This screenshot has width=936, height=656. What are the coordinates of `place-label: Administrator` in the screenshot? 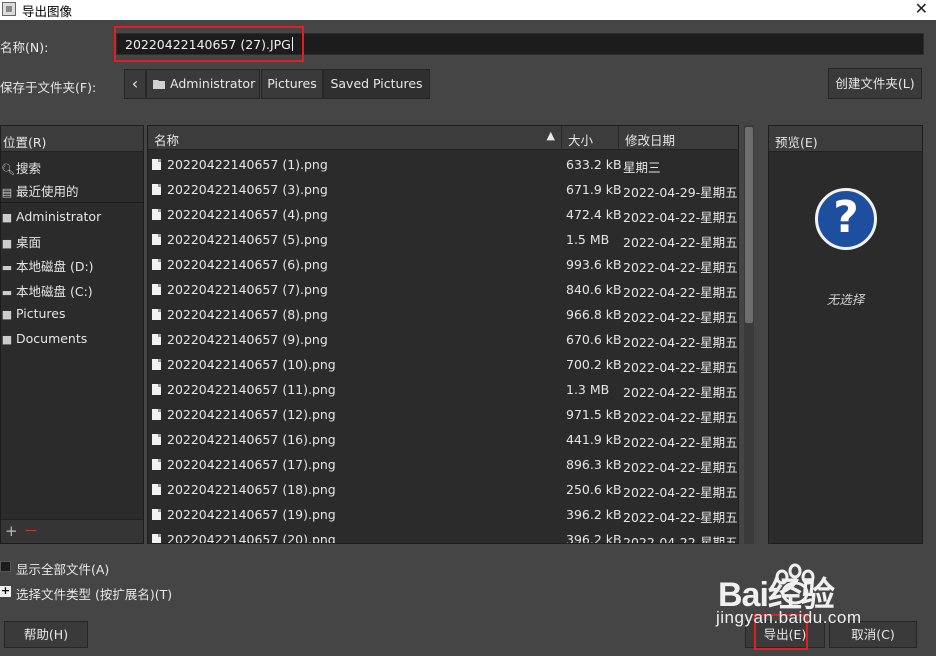 It's located at (59, 216).